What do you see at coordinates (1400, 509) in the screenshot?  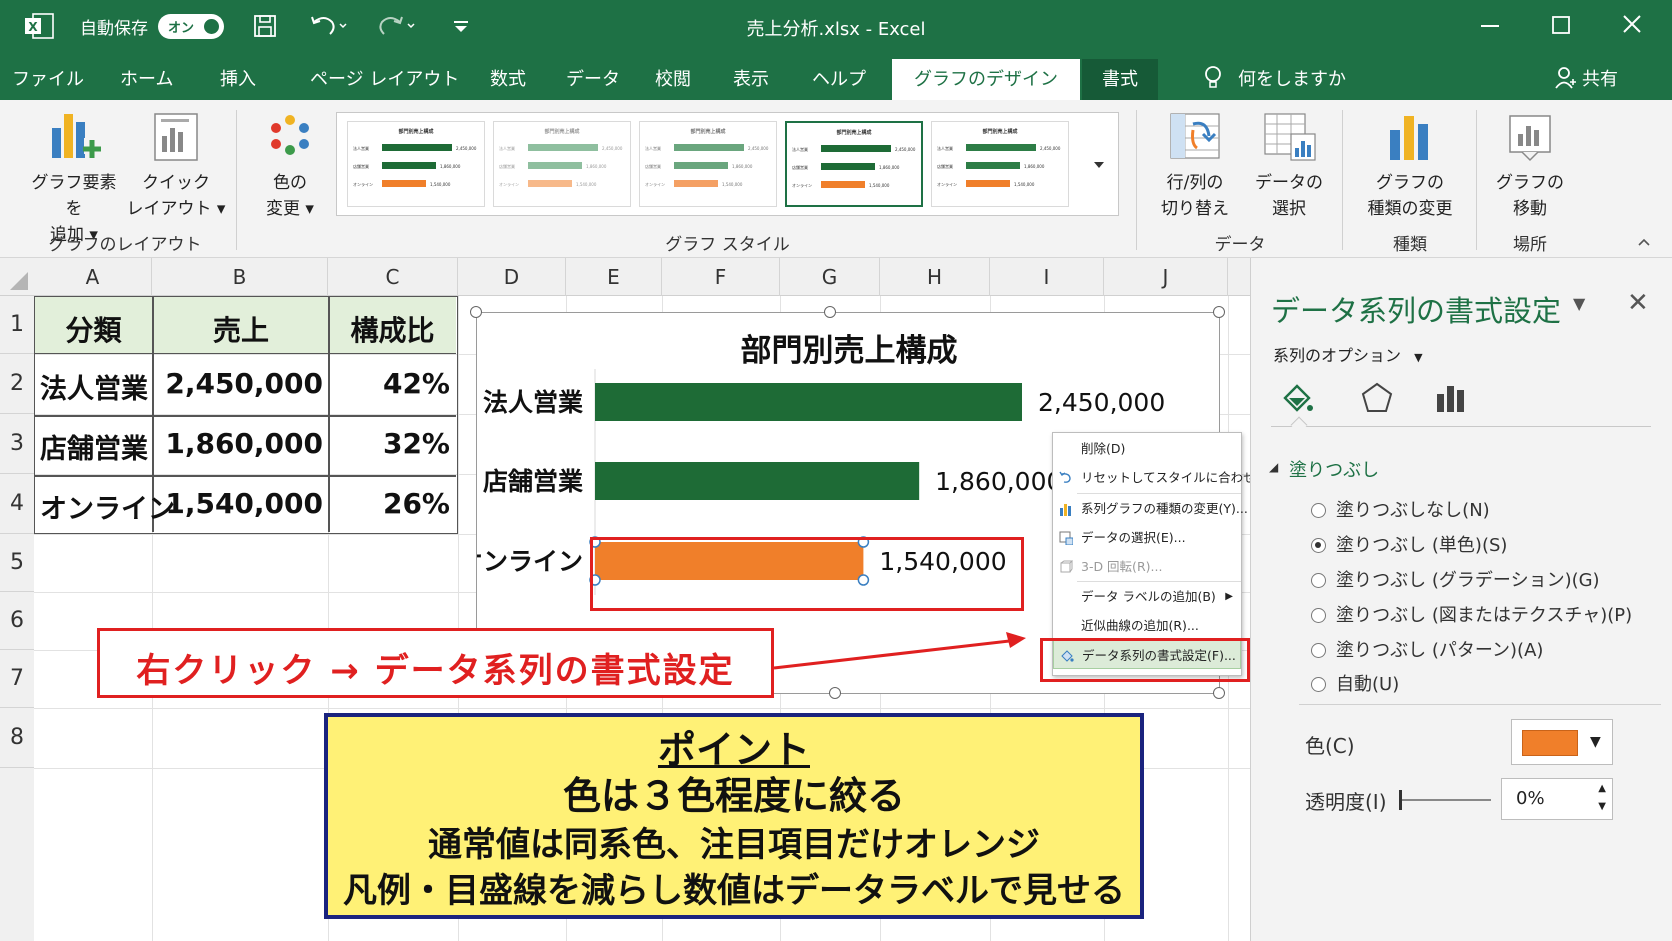 I see `fill-option-none: 塗りつぶしなし(N)` at bounding box center [1400, 509].